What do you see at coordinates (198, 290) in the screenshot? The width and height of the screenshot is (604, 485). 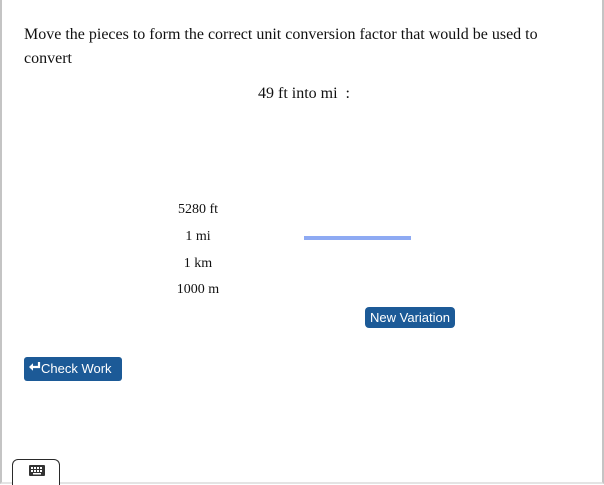 I see `draggable-piece-1000-m: 1000 m` at bounding box center [198, 290].